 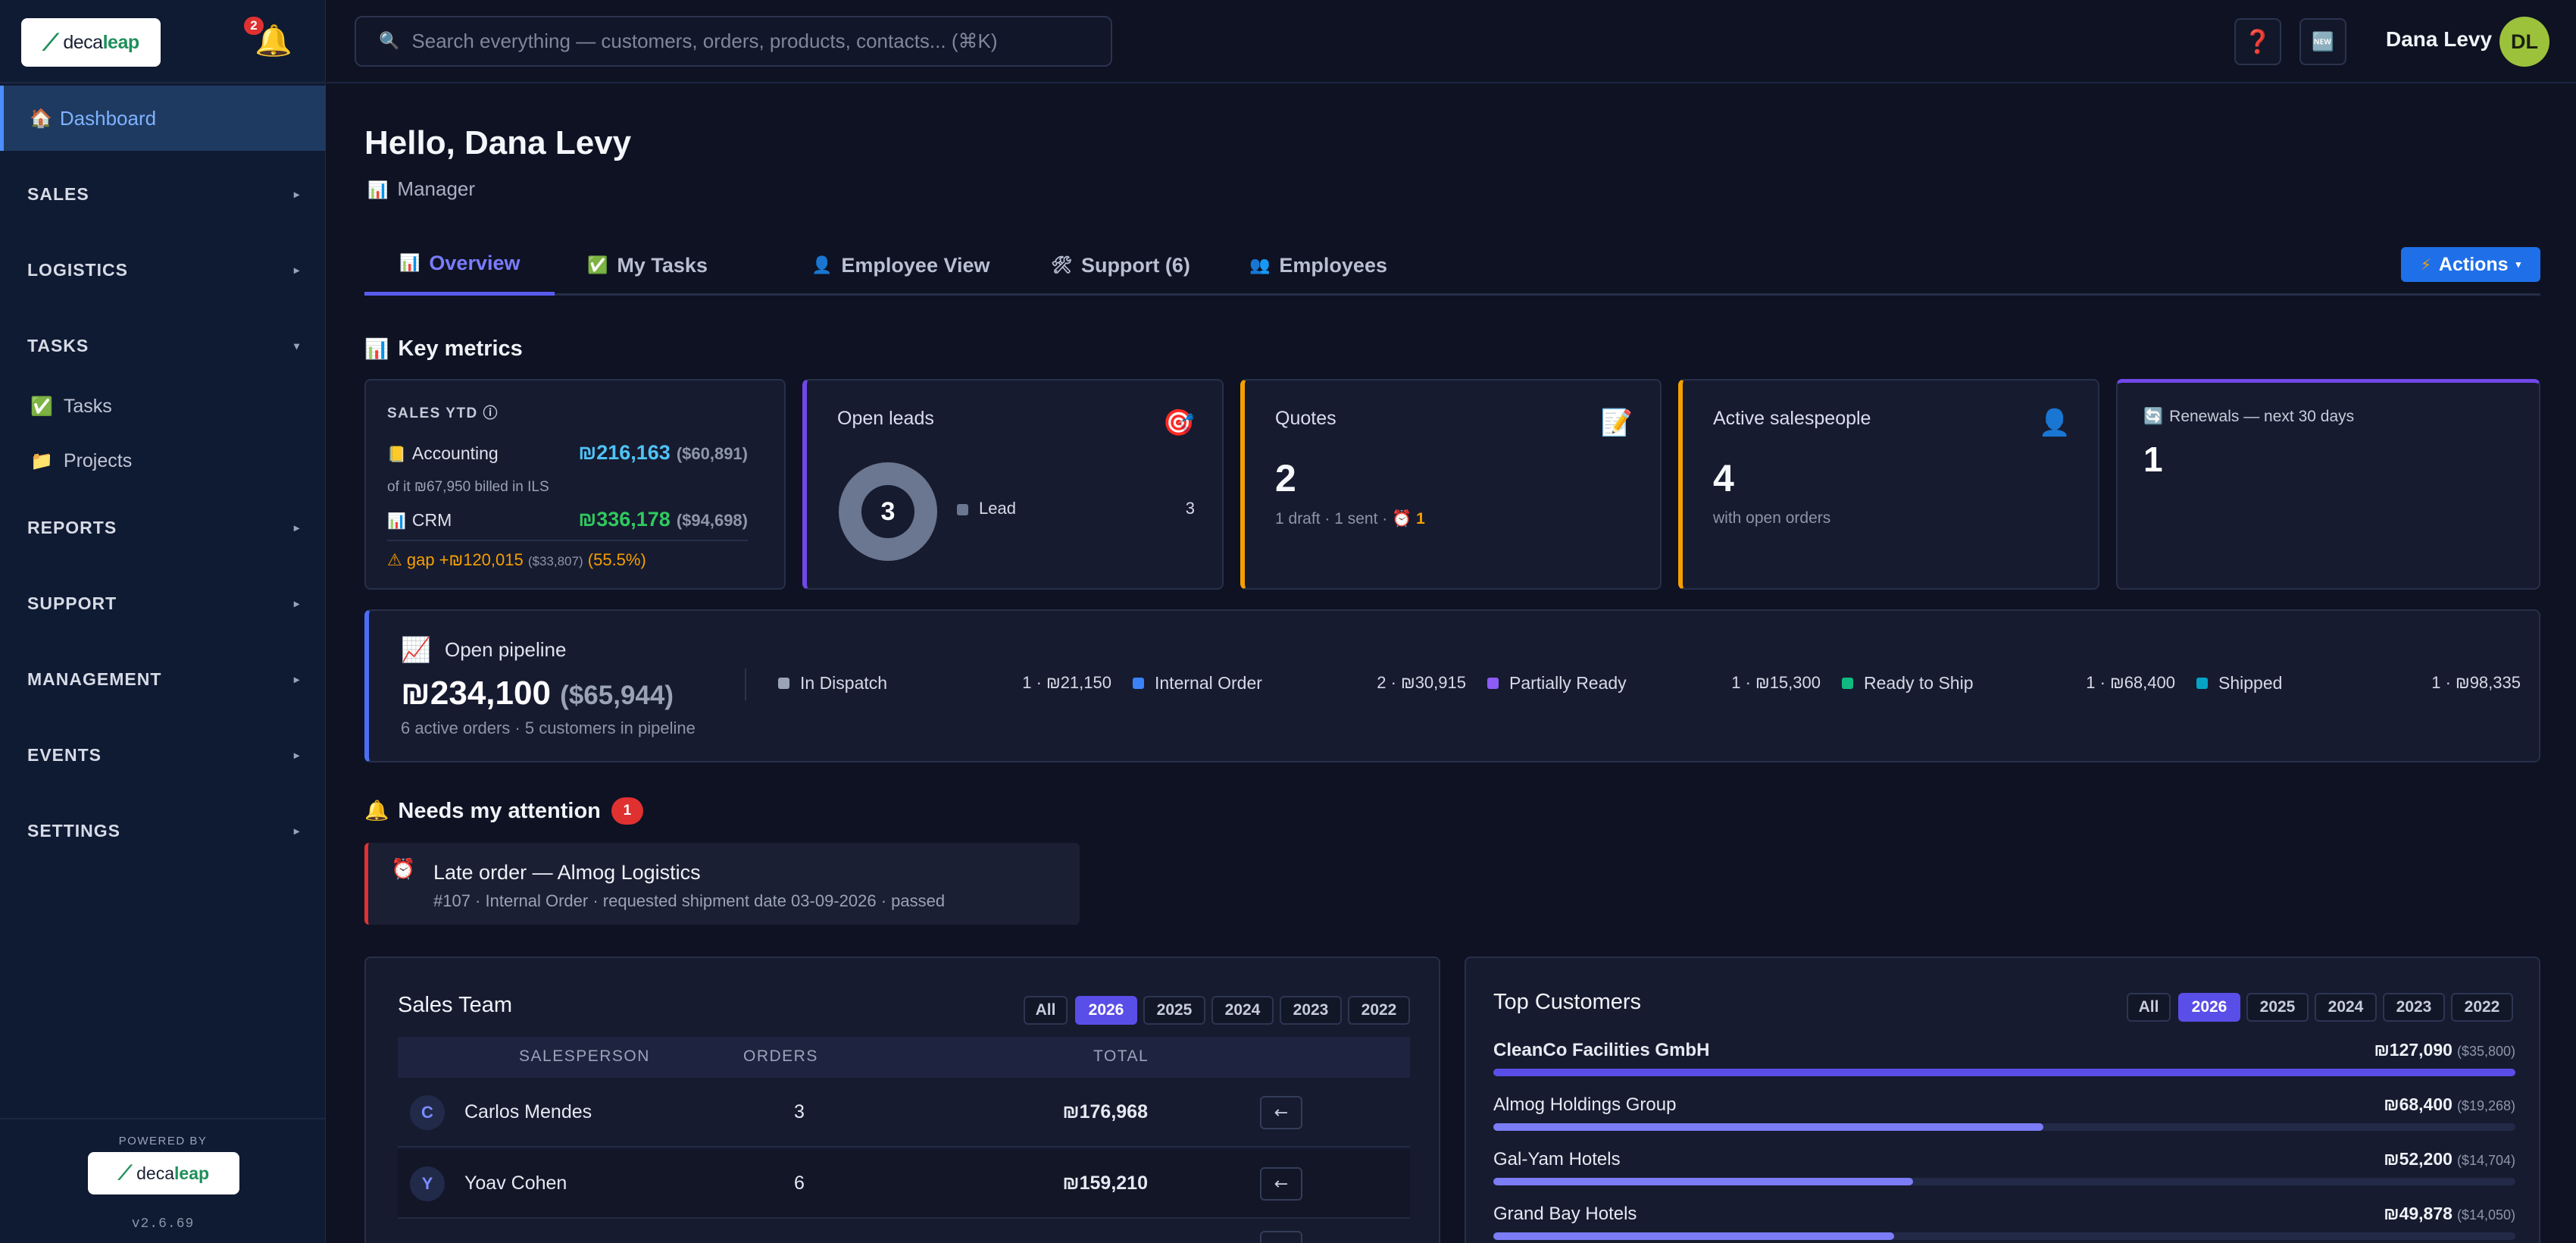 I want to click on stage-in-dispatch-value: 1 · ₪21,150, so click(x=1066, y=682).